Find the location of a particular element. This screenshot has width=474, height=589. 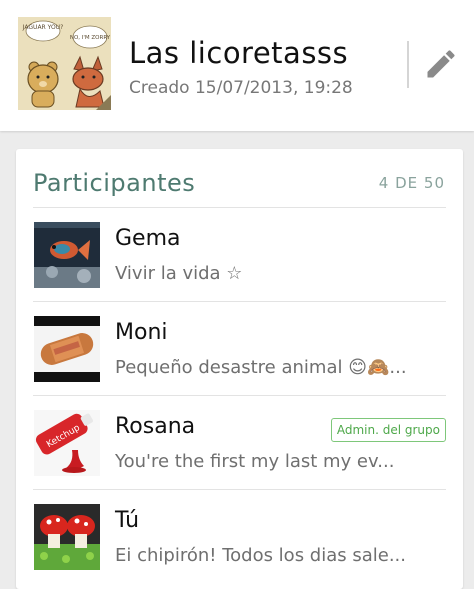

participant-name: Tú is located at coordinates (127, 520).